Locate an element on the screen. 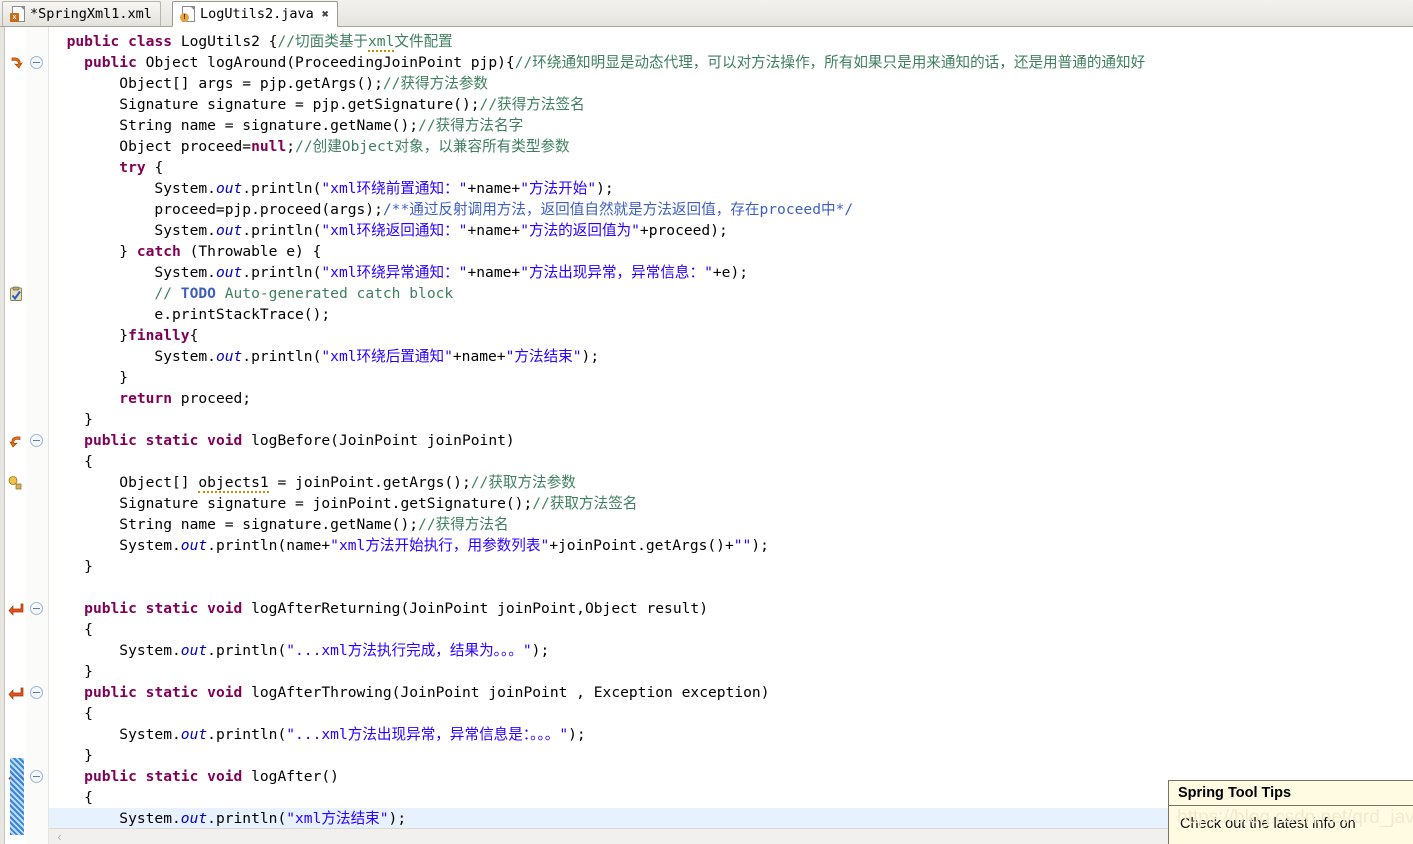 The image size is (1413, 844). code-line: Object[] args = pjp.getArgs();//获得方法参数 is located at coordinates (268, 83).